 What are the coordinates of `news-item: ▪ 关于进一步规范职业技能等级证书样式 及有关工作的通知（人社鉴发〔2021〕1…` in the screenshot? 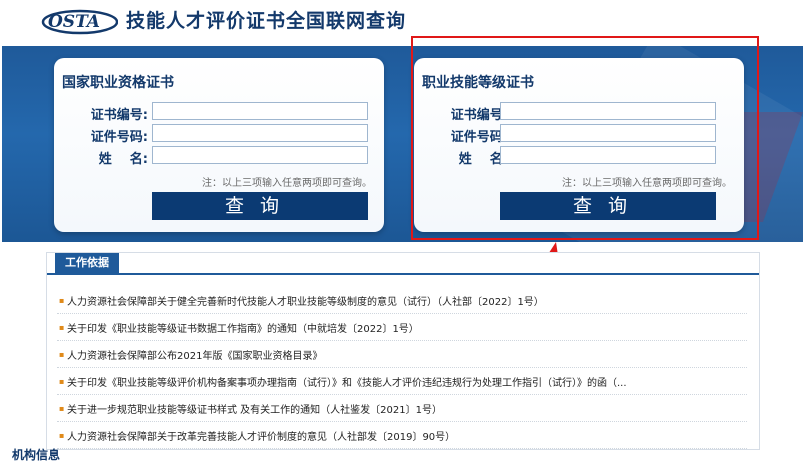 It's located at (402, 408).